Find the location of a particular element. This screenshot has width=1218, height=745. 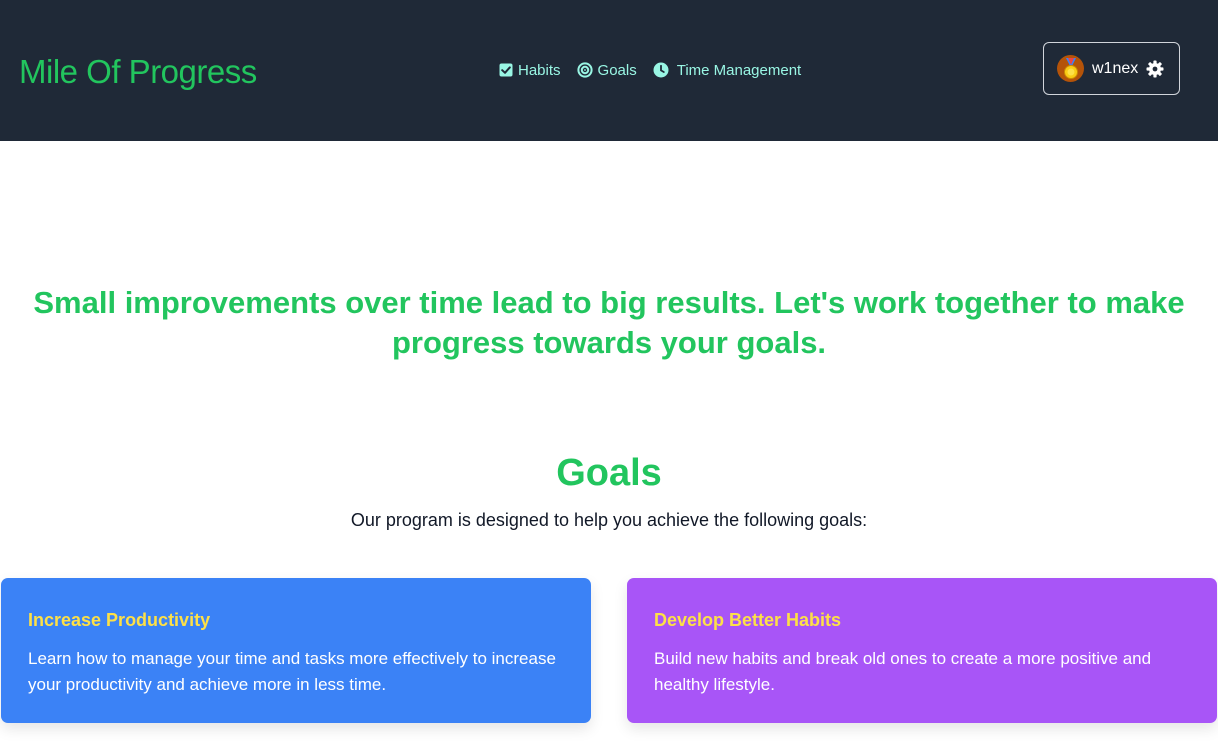

target-icon is located at coordinates (584, 70).